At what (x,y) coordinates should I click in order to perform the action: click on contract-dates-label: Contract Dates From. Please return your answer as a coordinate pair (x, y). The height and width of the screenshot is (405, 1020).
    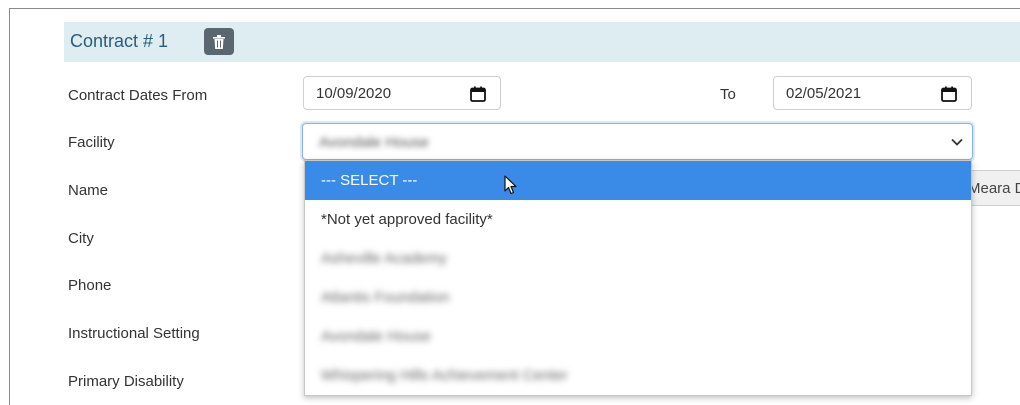
    Looking at the image, I should click on (138, 95).